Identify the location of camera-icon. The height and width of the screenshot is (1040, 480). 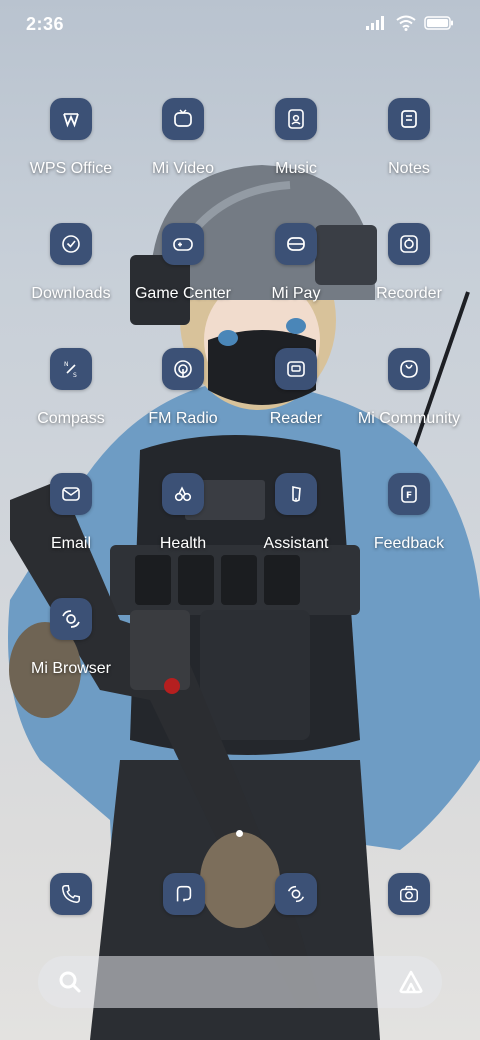
(409, 894).